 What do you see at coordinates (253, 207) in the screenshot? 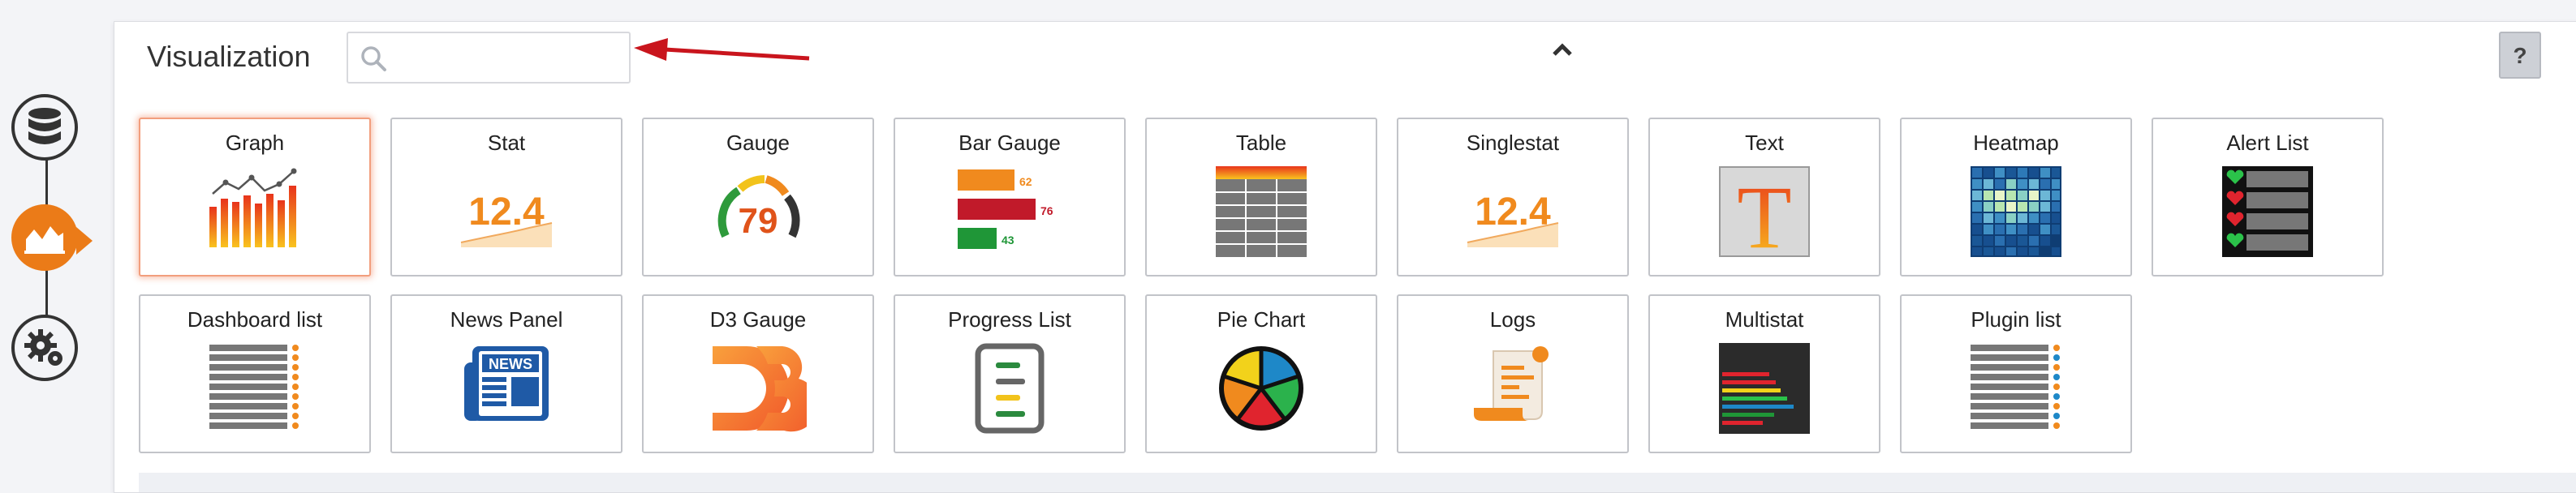
I see `graph-icon` at bounding box center [253, 207].